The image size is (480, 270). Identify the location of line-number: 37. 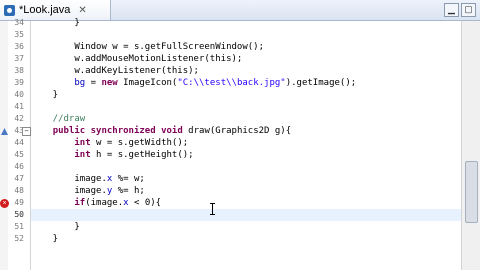
(19, 58).